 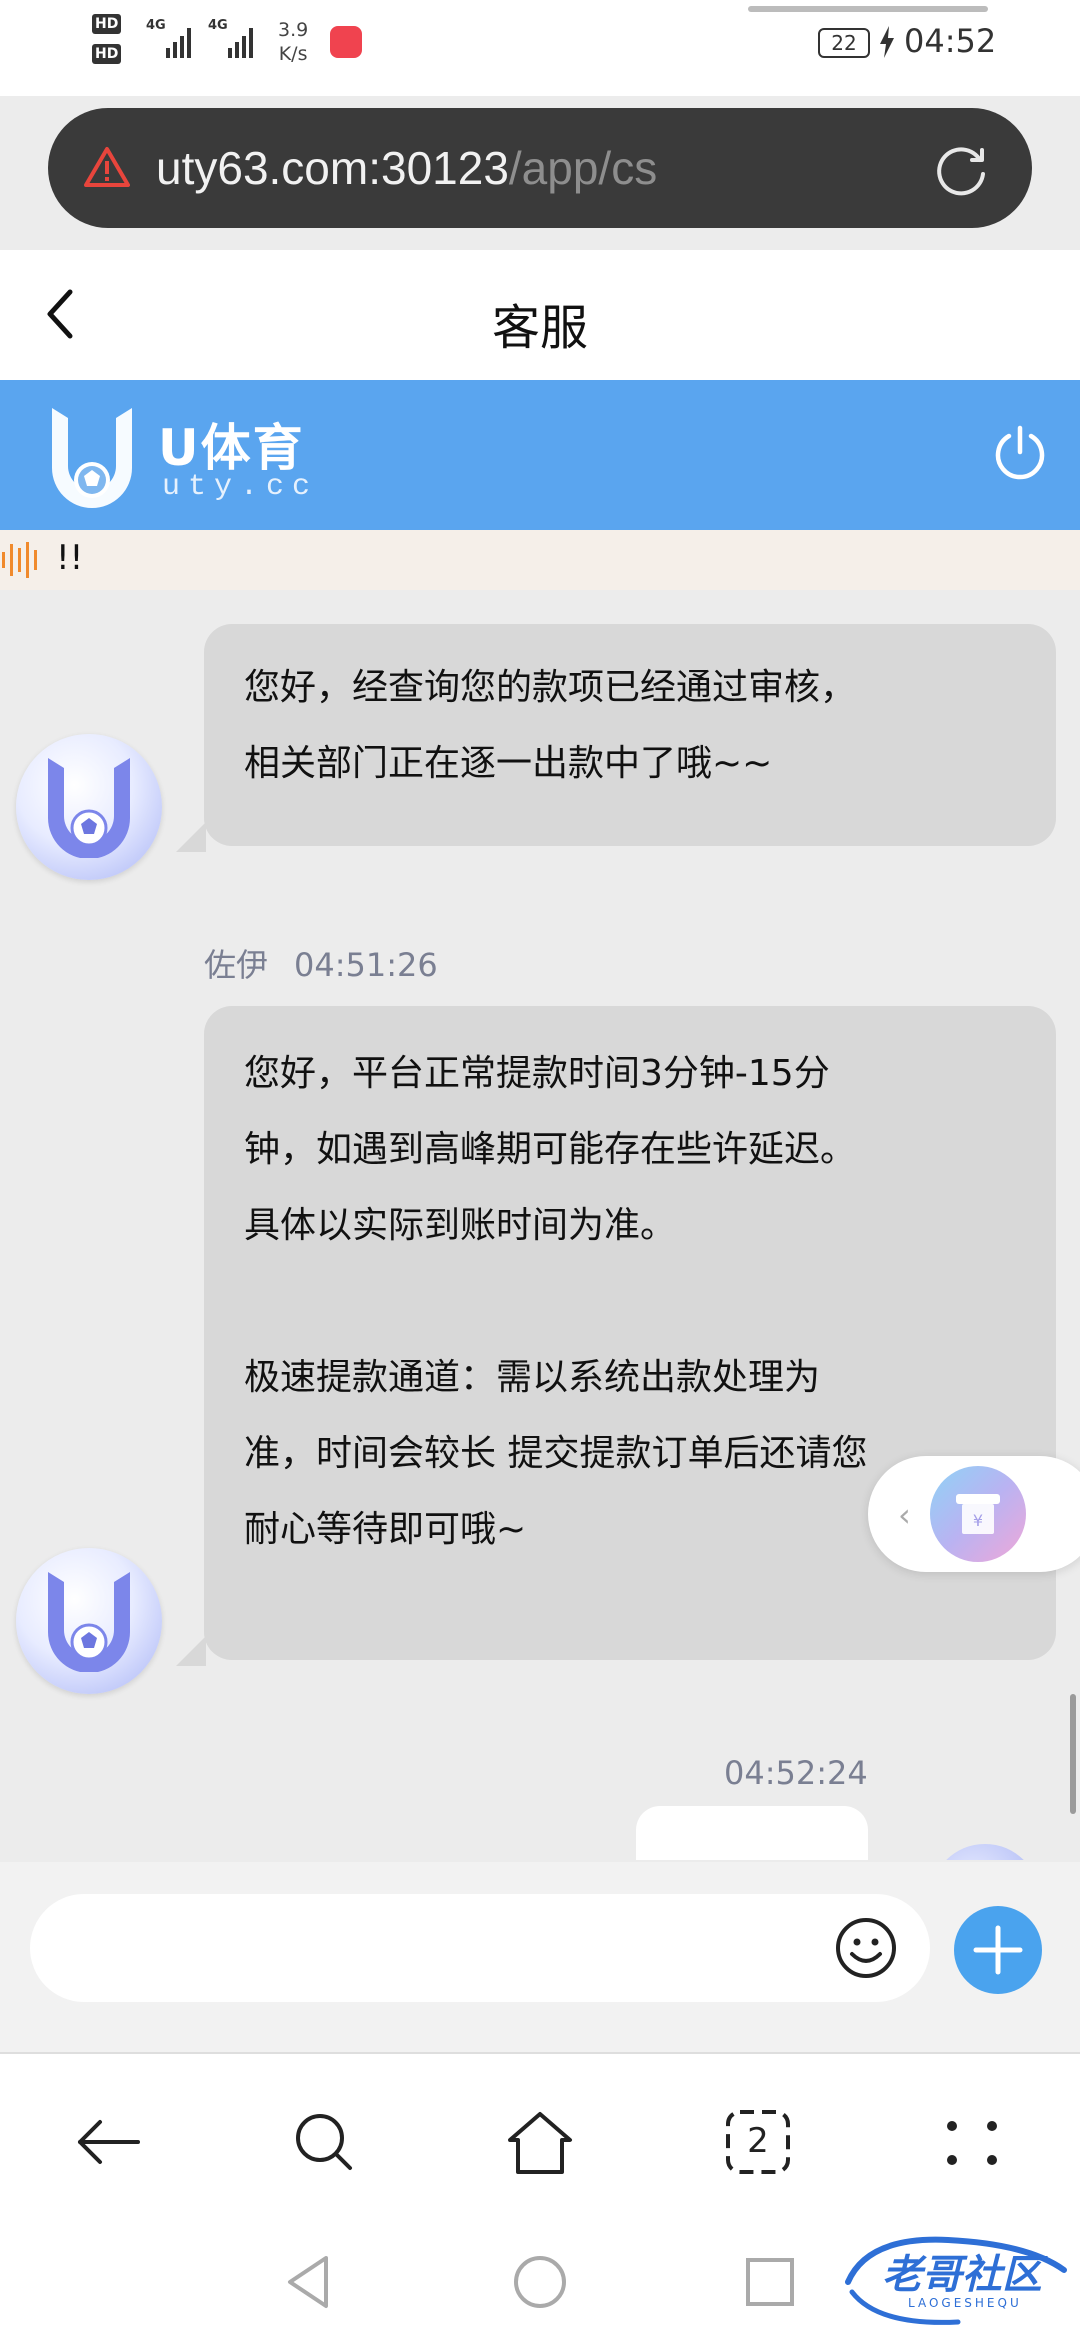 What do you see at coordinates (961, 169) in the screenshot?
I see `reload-icon` at bounding box center [961, 169].